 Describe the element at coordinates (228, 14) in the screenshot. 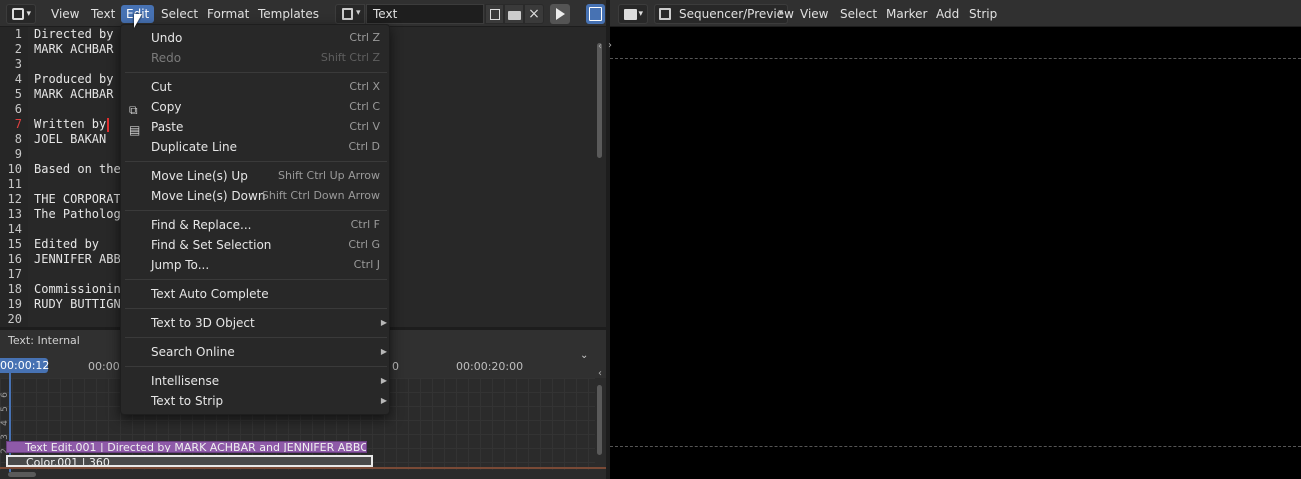

I see `menu-format: Format` at that location.